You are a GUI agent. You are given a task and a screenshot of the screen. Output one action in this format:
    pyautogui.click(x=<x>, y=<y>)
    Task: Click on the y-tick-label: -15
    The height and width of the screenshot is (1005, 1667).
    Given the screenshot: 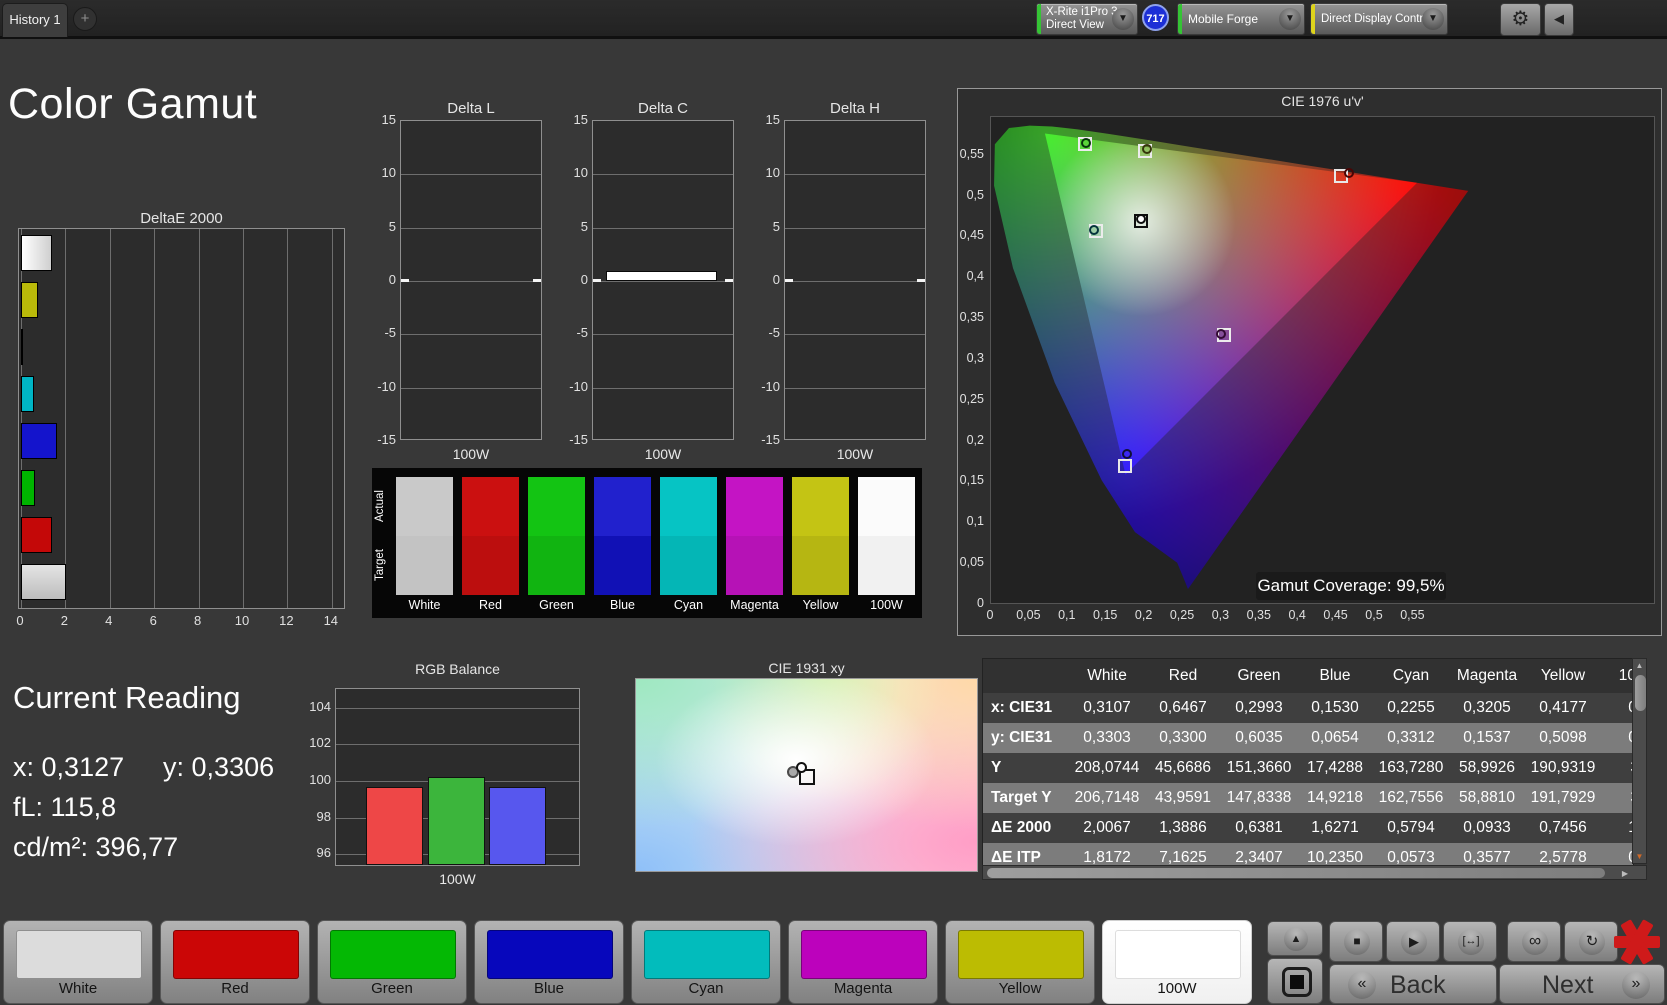 What is the action you would take?
    pyautogui.click(x=770, y=439)
    